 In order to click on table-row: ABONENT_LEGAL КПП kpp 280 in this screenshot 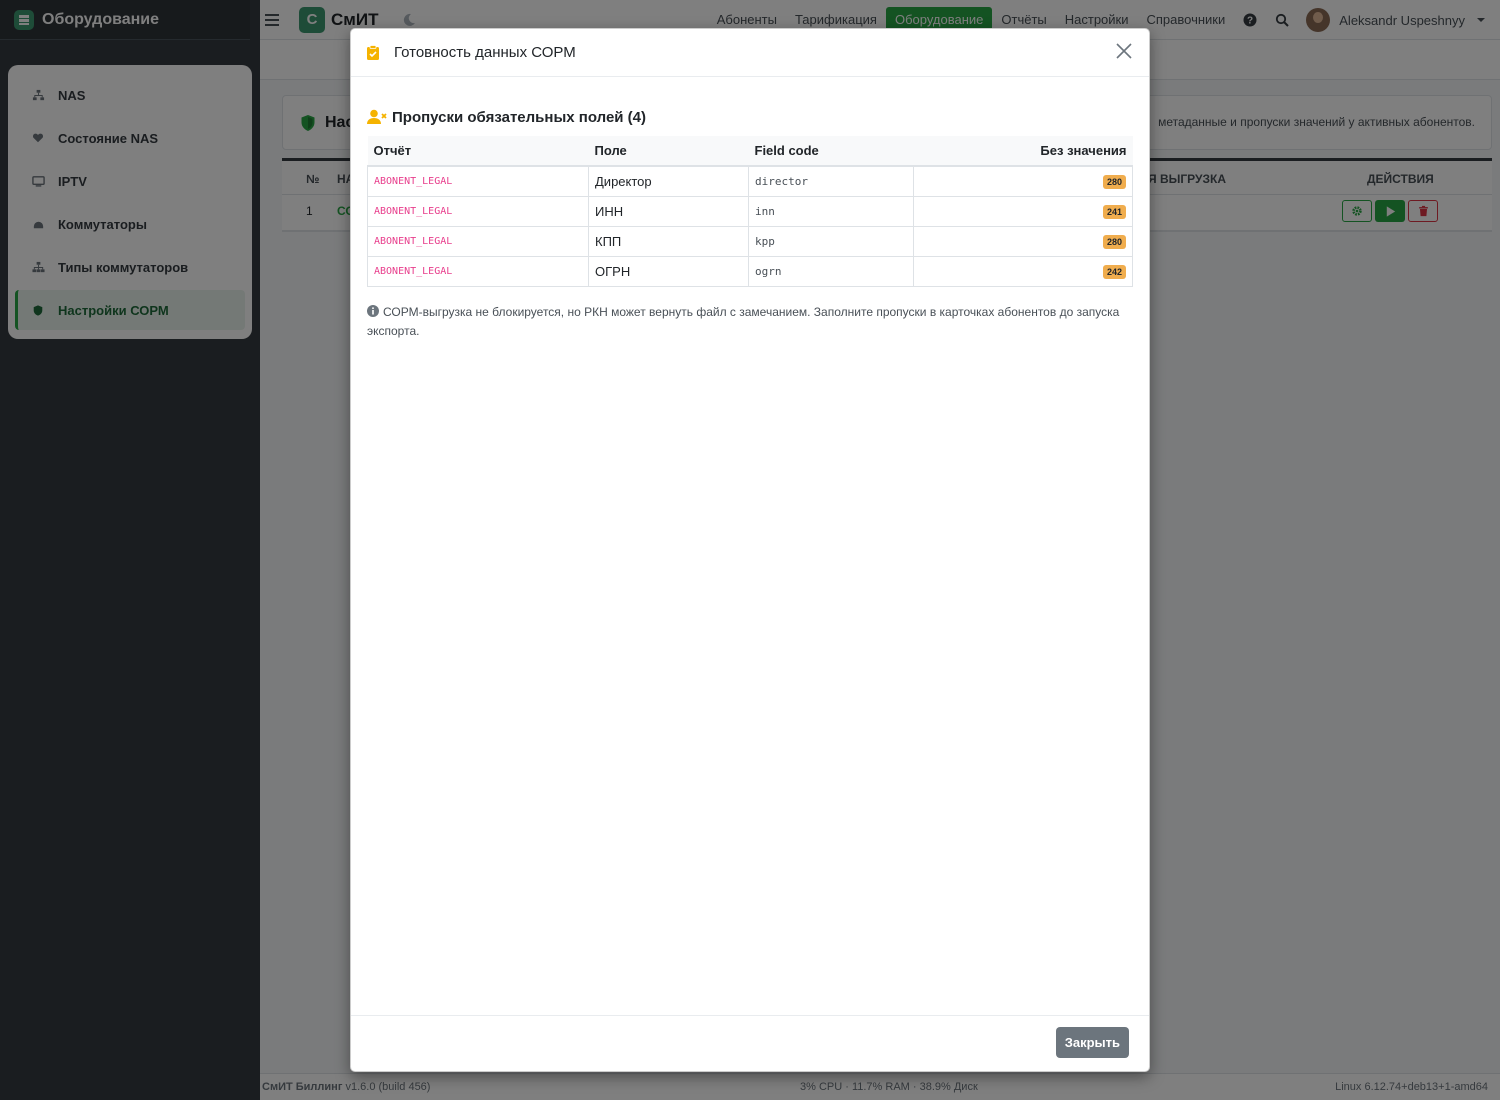, I will do `click(750, 241)`.